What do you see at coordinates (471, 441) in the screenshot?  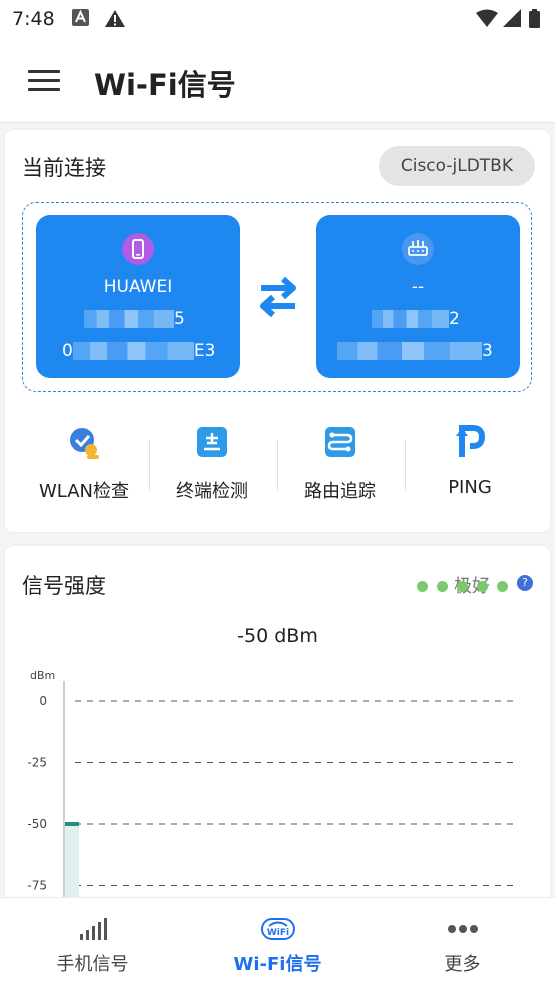 I see `ping-icon` at bounding box center [471, 441].